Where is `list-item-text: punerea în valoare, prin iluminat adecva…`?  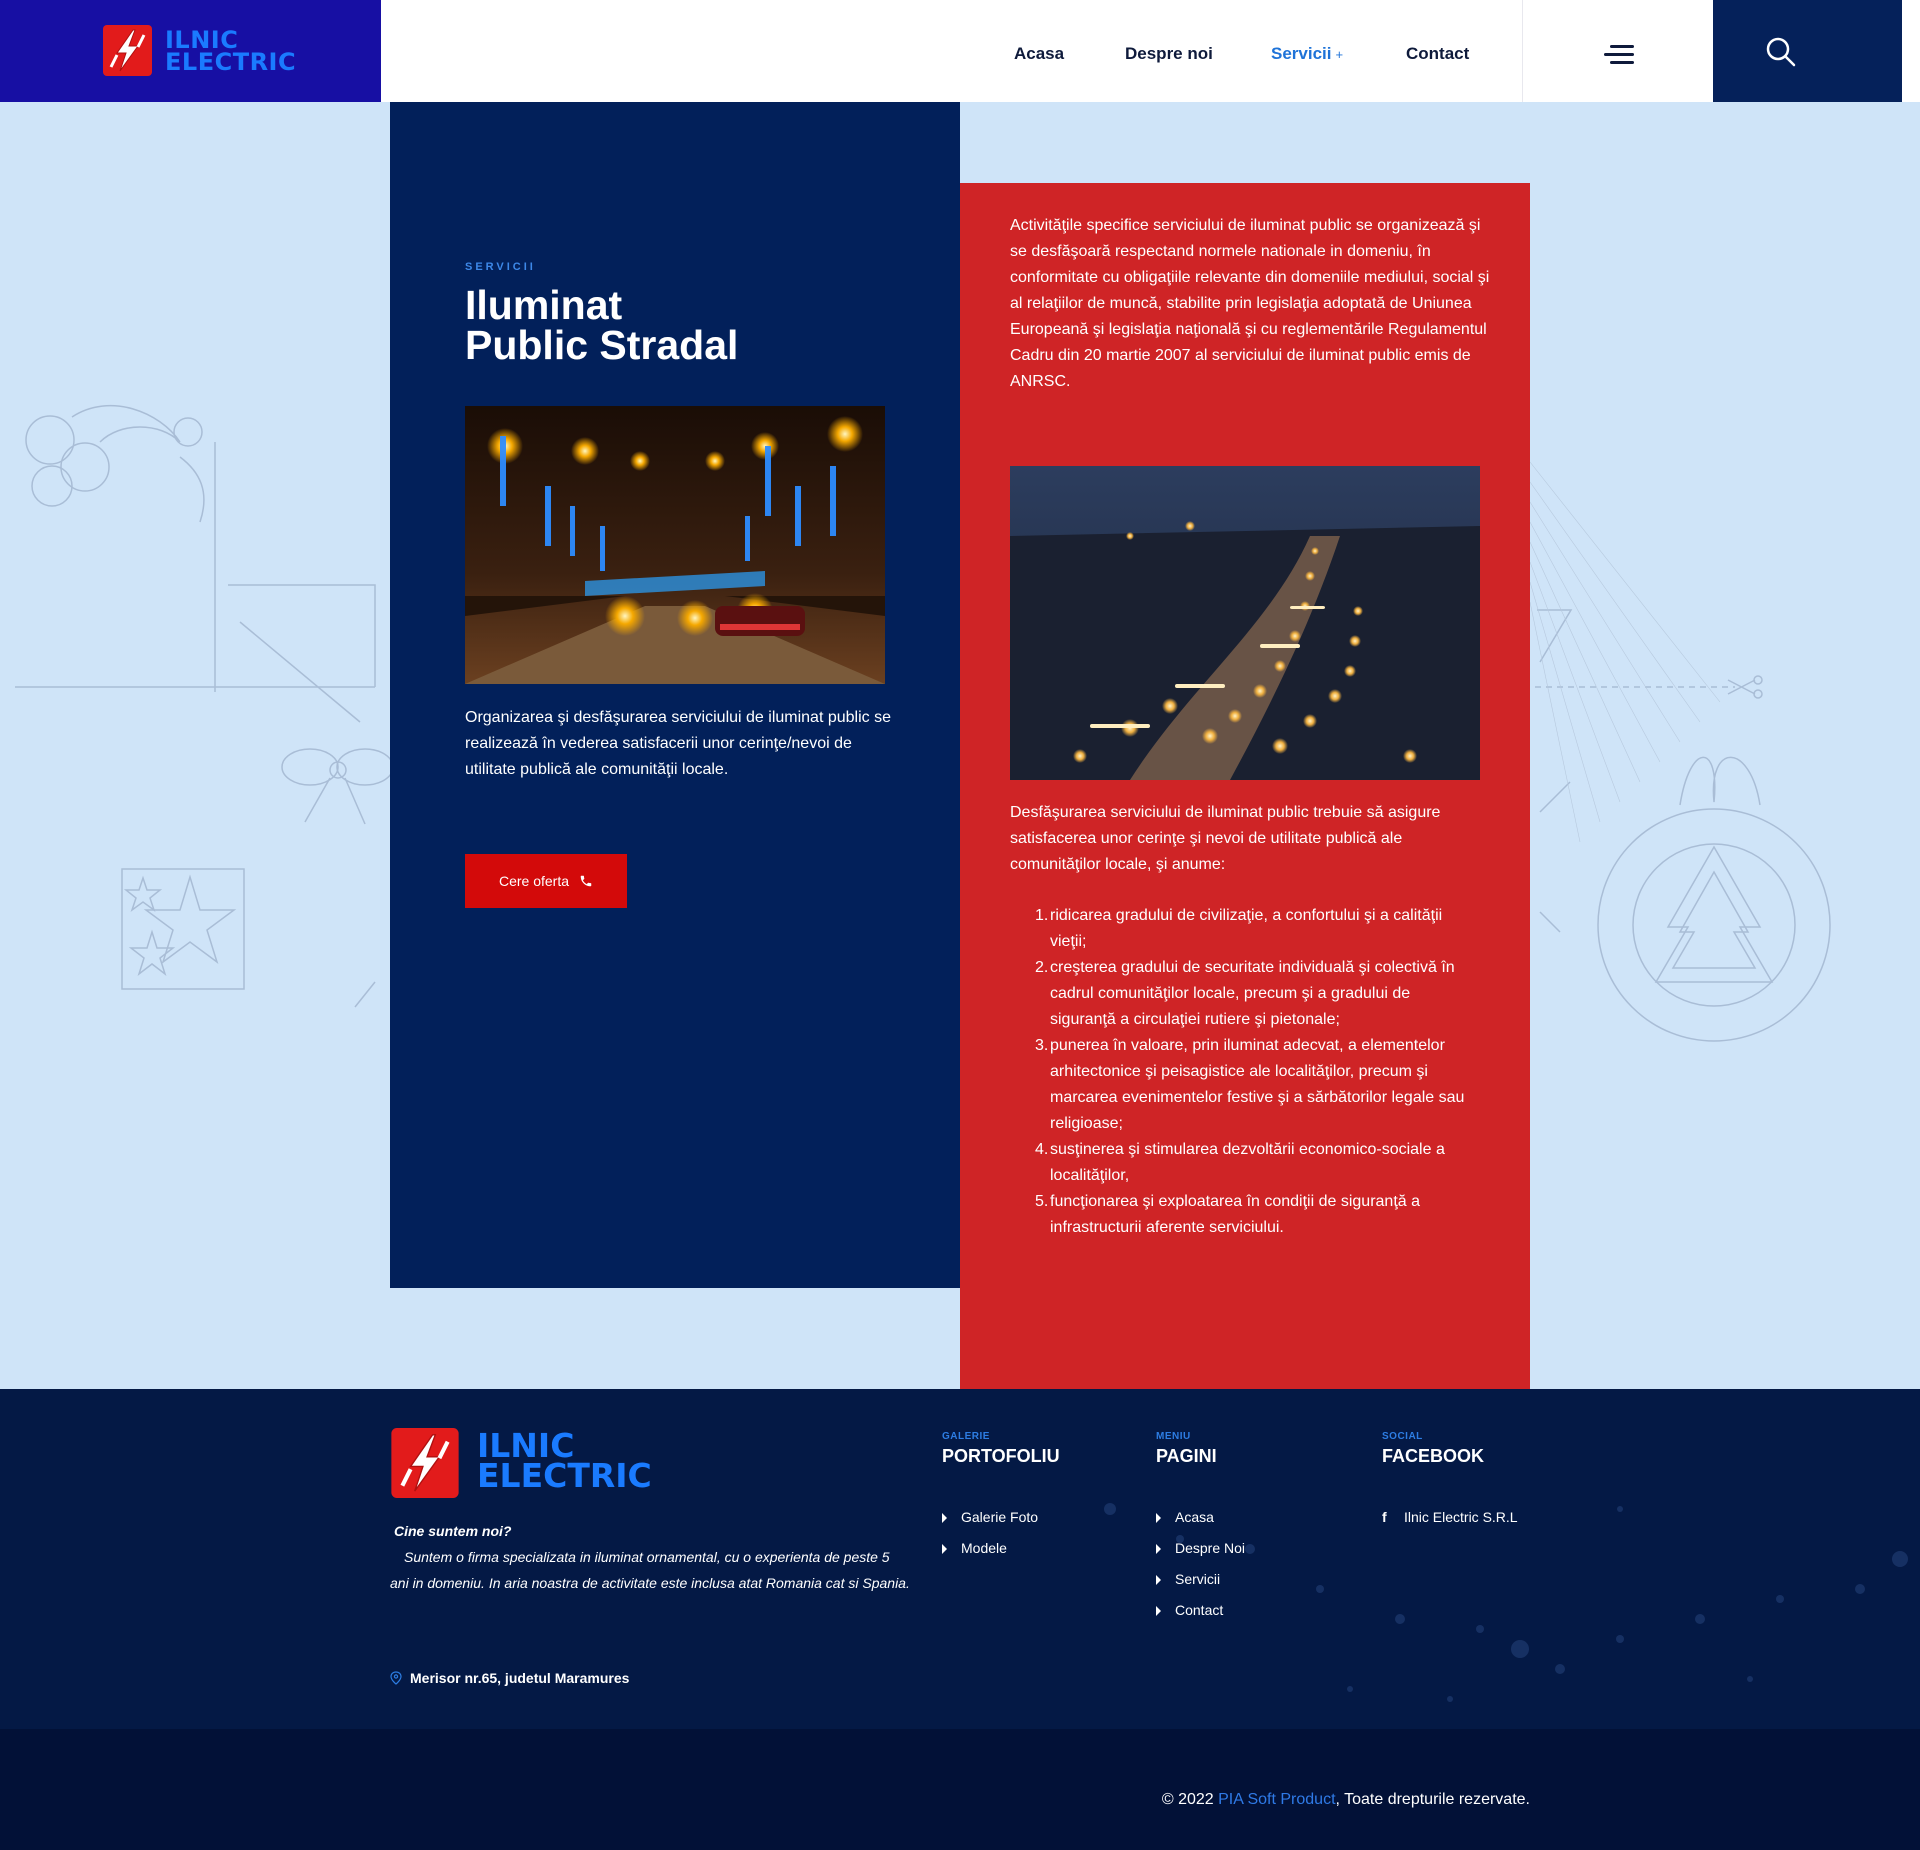
list-item-text: punerea în valoare, prin iluminat adecva… is located at coordinates (1257, 1084).